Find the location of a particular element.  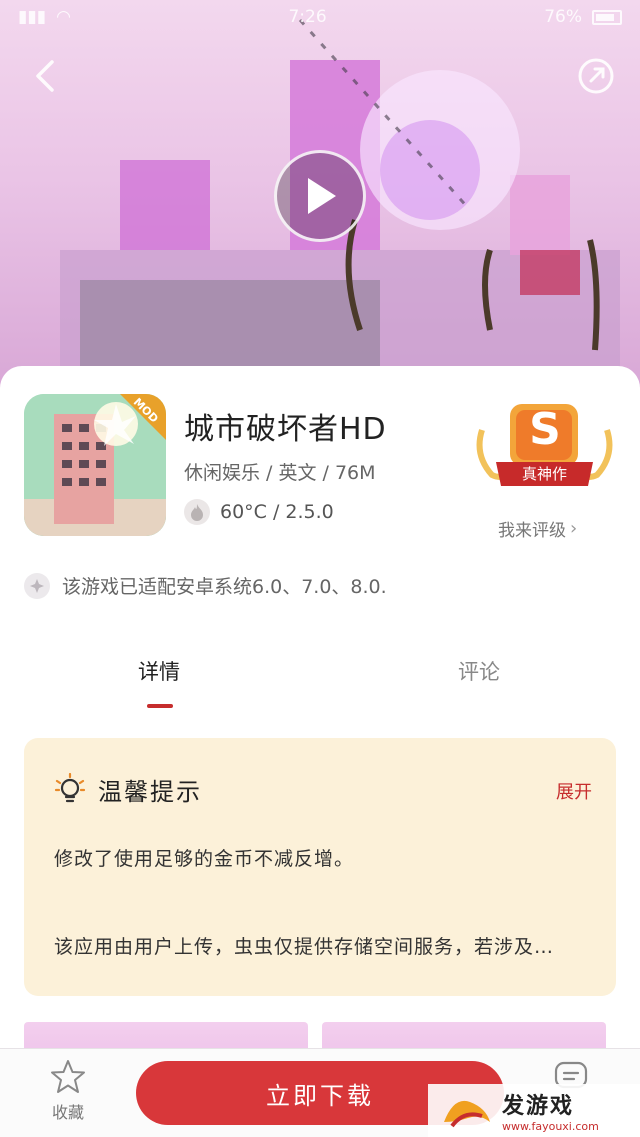

status-time: 7:26 is located at coordinates (307, 17).